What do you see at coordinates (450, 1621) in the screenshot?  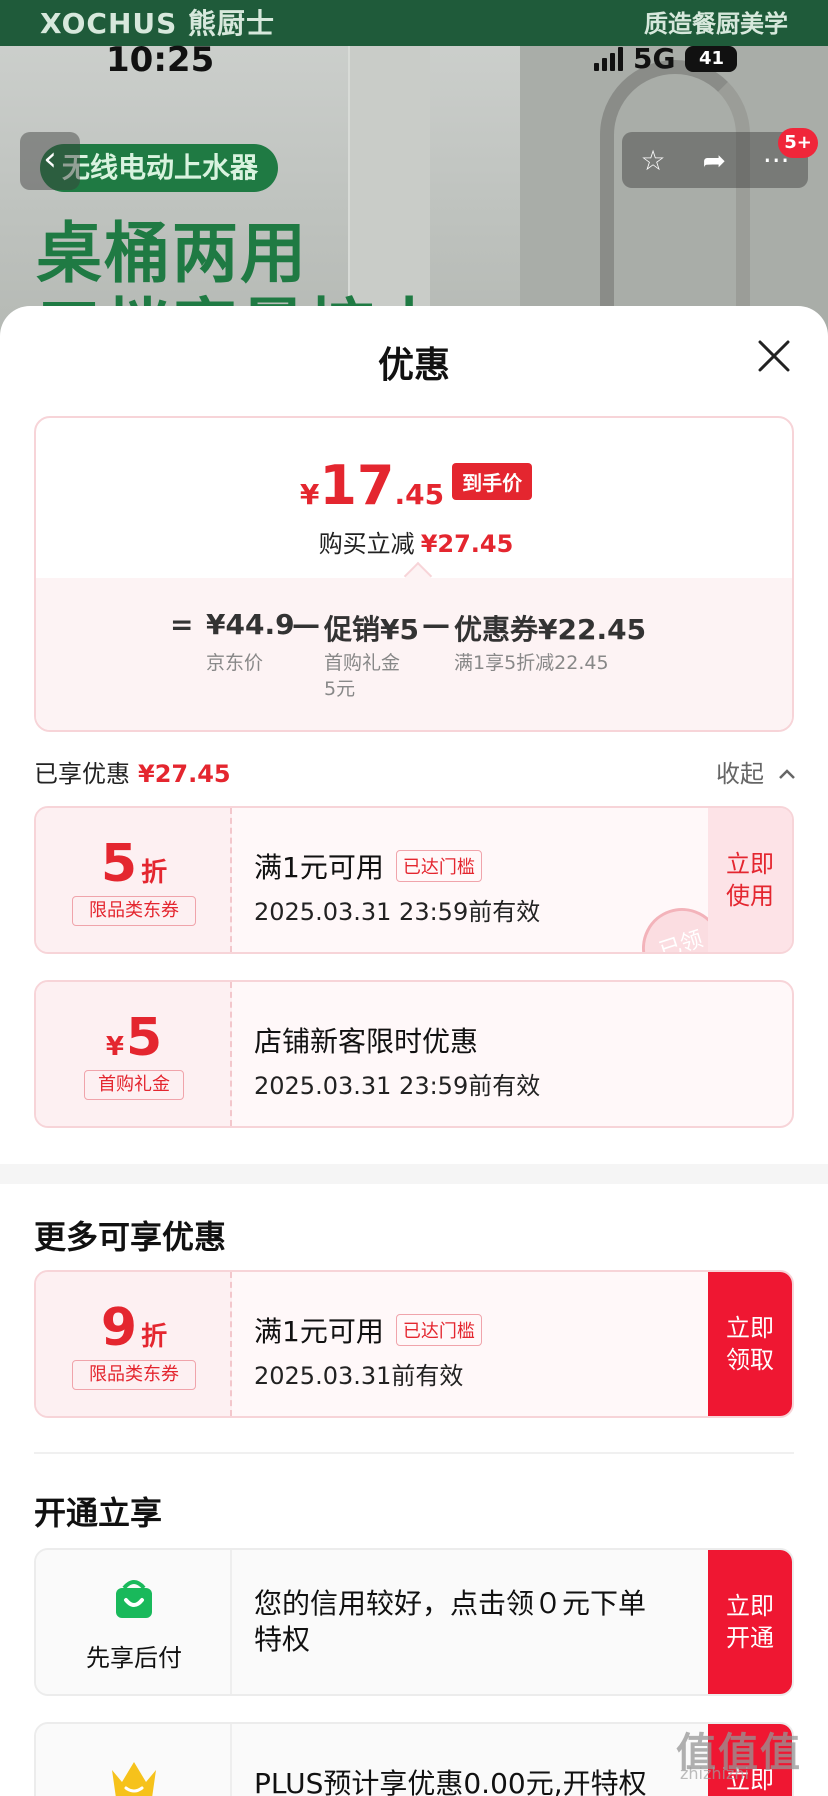 I see `pay-later-text: 您的信用较好，点击领０元下单 特权` at bounding box center [450, 1621].